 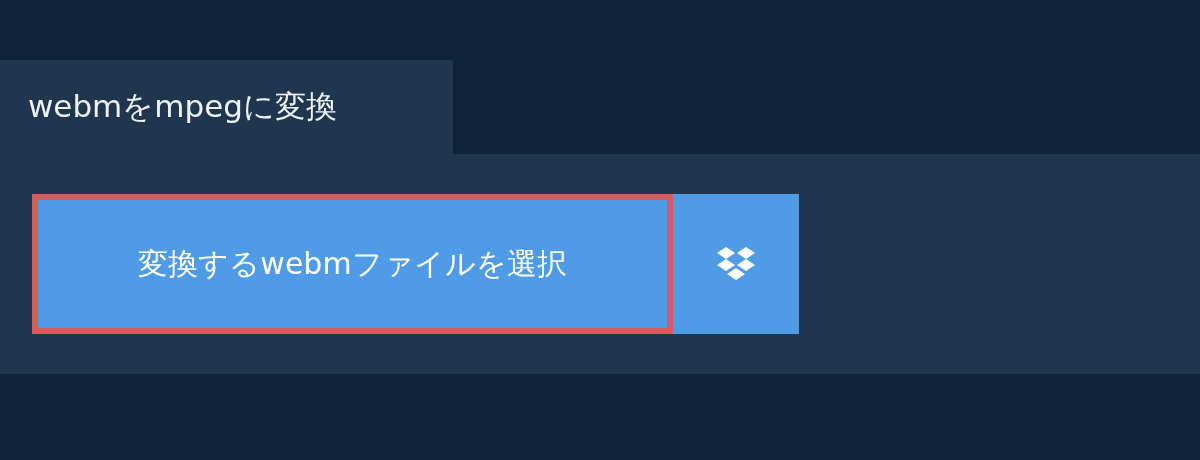 I want to click on dropbox-button, so click(x=736, y=264).